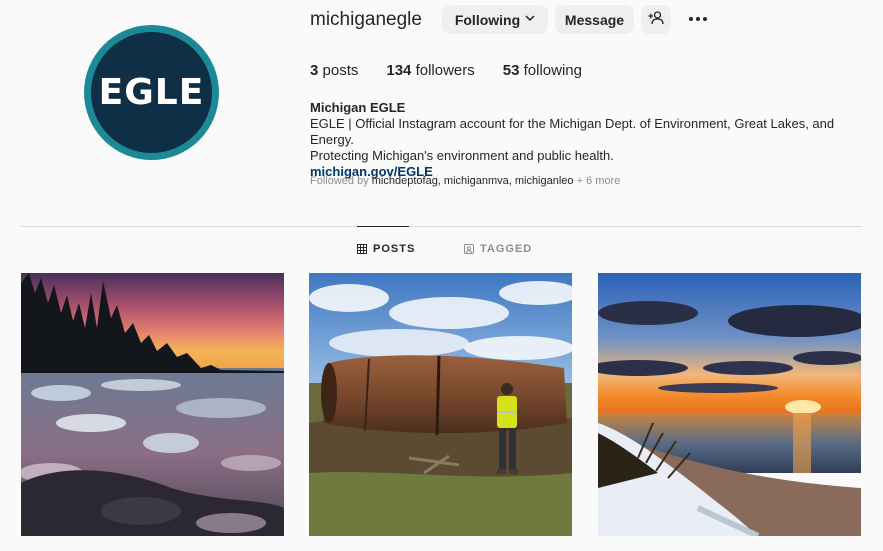  I want to click on posts-count: 3, so click(314, 70).